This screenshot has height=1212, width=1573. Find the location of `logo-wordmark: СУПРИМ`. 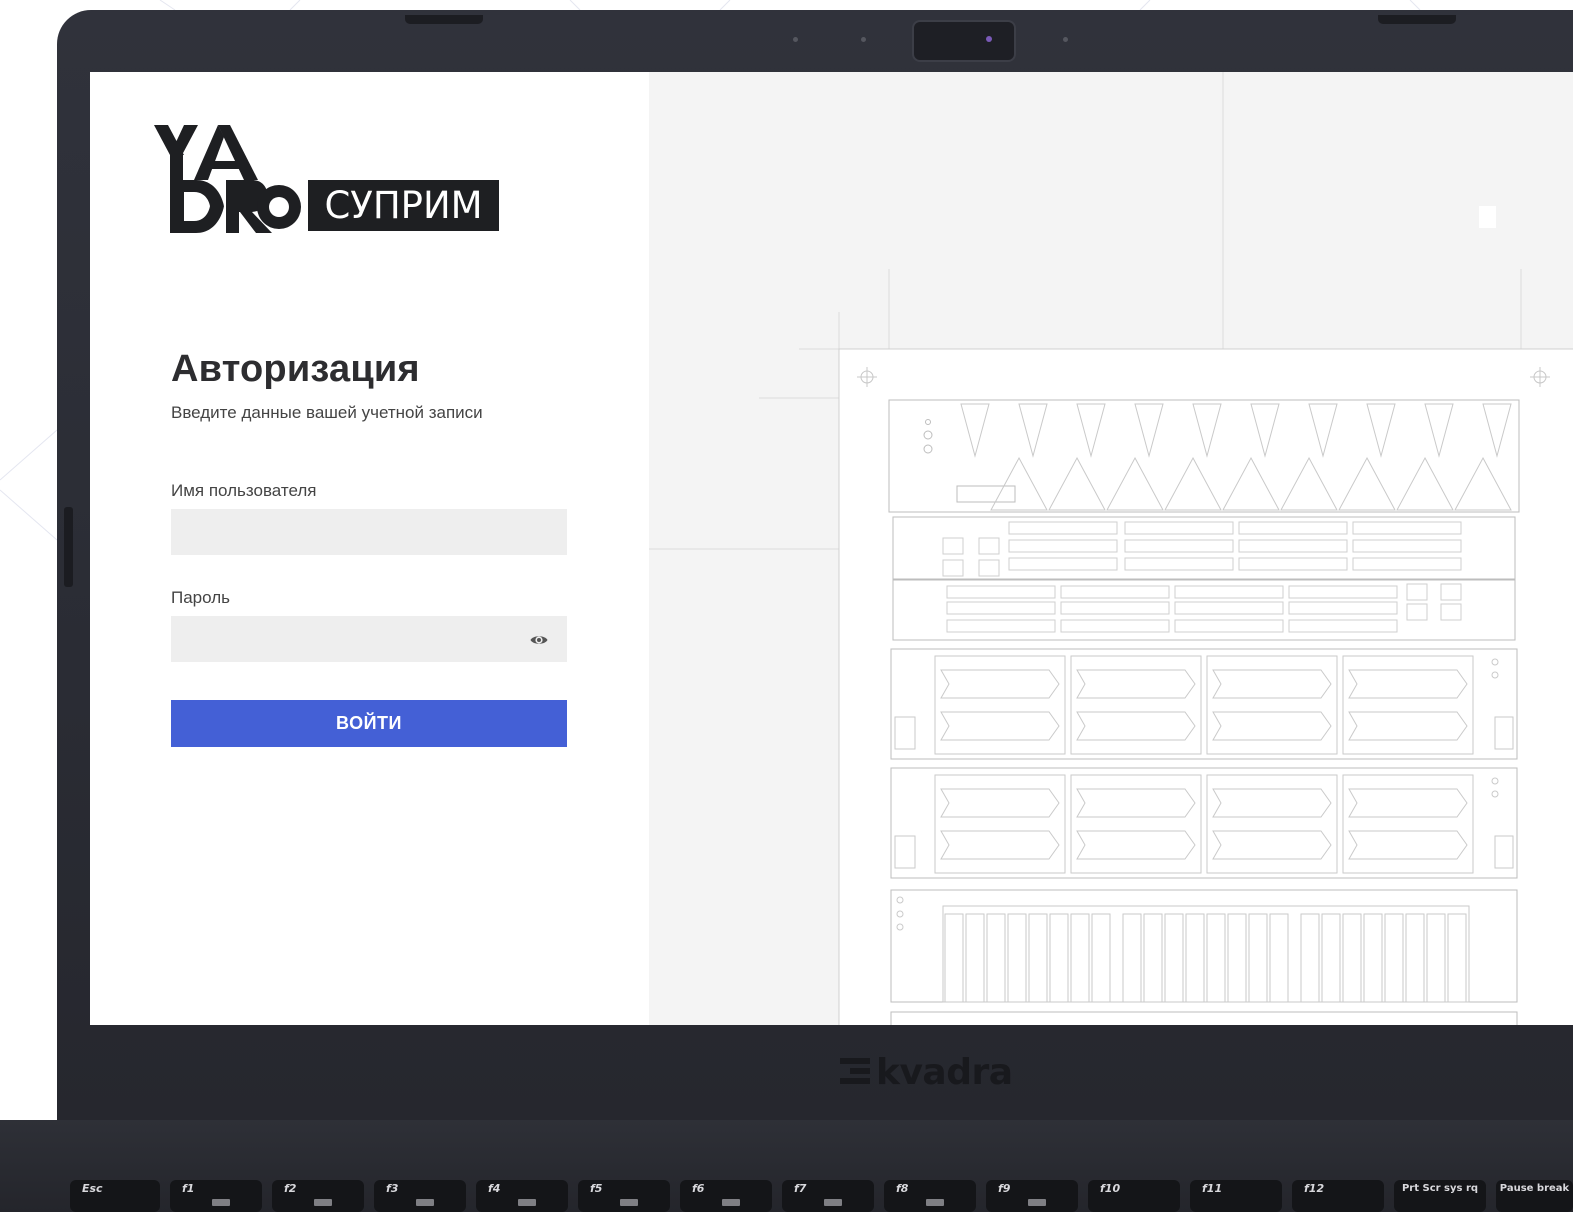

logo-wordmark: СУПРИМ is located at coordinates (403, 205).